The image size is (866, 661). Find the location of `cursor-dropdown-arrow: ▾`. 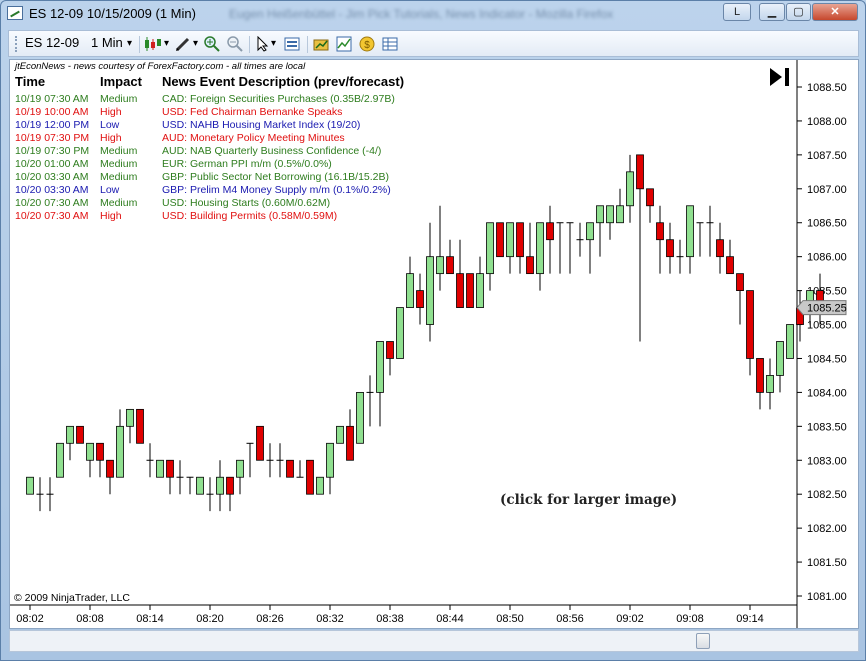

cursor-dropdown-arrow: ▾ is located at coordinates (273, 43).